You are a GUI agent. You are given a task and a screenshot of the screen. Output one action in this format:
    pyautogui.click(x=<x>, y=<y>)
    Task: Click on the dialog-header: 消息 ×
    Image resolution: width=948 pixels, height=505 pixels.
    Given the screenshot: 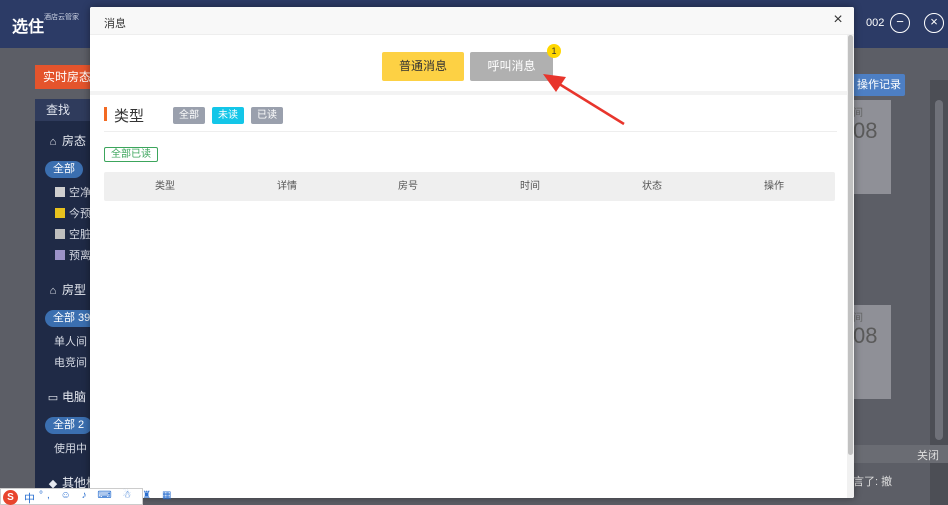 What is the action you would take?
    pyautogui.click(x=472, y=21)
    